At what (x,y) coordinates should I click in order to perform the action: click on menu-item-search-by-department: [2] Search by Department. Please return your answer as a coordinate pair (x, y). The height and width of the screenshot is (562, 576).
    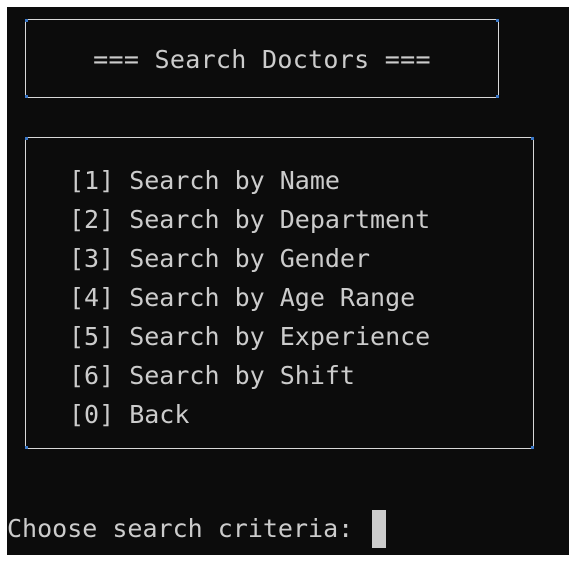
    Looking at the image, I should click on (250, 219).